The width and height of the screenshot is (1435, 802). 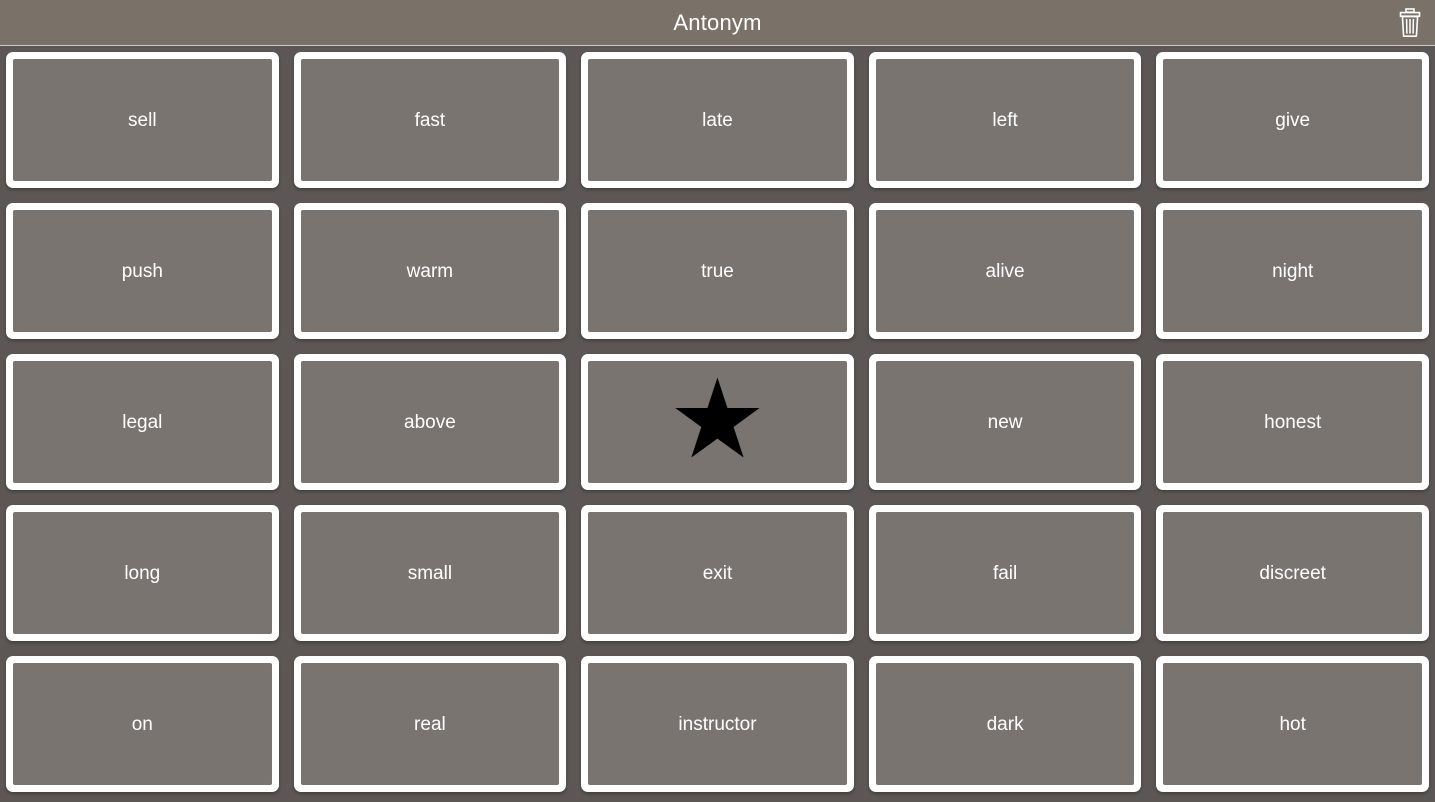 I want to click on bingo-card-face: late, so click(x=717, y=120).